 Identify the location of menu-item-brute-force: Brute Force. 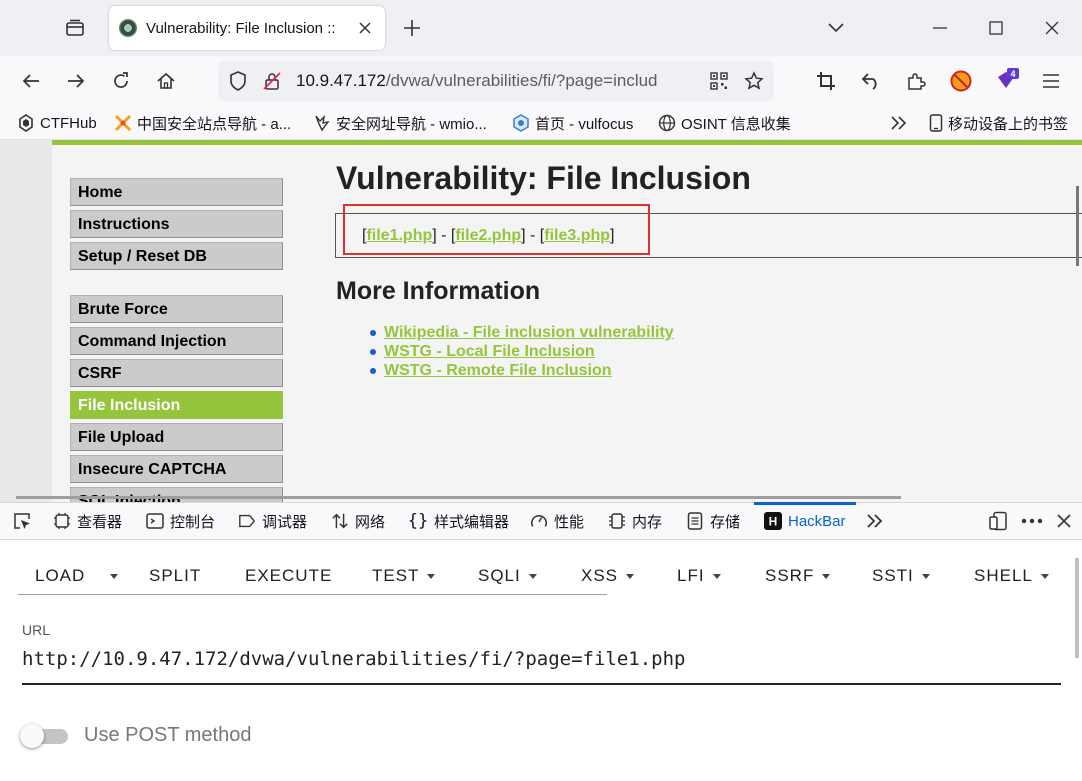
(176, 309).